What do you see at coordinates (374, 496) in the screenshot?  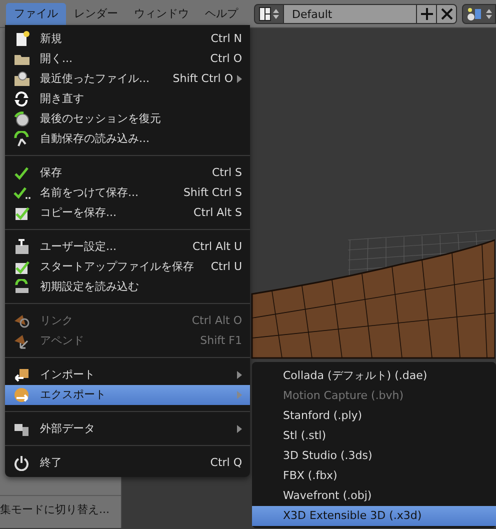 I see `menu-item: Wavefront (.obj)` at bounding box center [374, 496].